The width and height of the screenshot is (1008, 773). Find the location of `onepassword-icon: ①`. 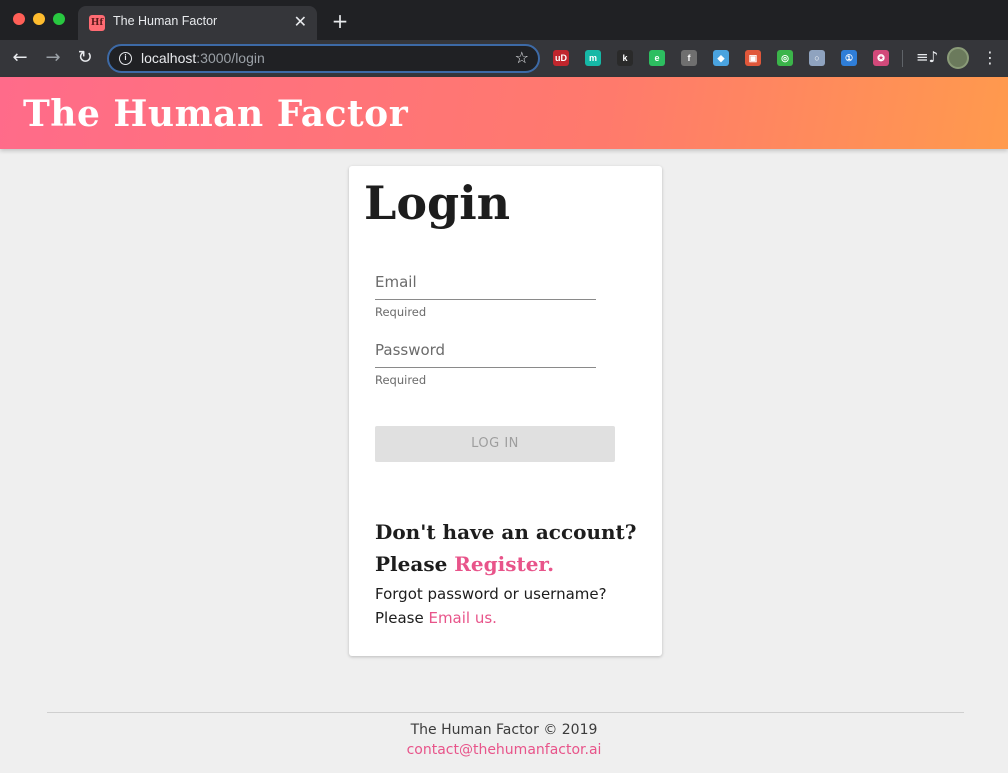

onepassword-icon: ① is located at coordinates (849, 58).